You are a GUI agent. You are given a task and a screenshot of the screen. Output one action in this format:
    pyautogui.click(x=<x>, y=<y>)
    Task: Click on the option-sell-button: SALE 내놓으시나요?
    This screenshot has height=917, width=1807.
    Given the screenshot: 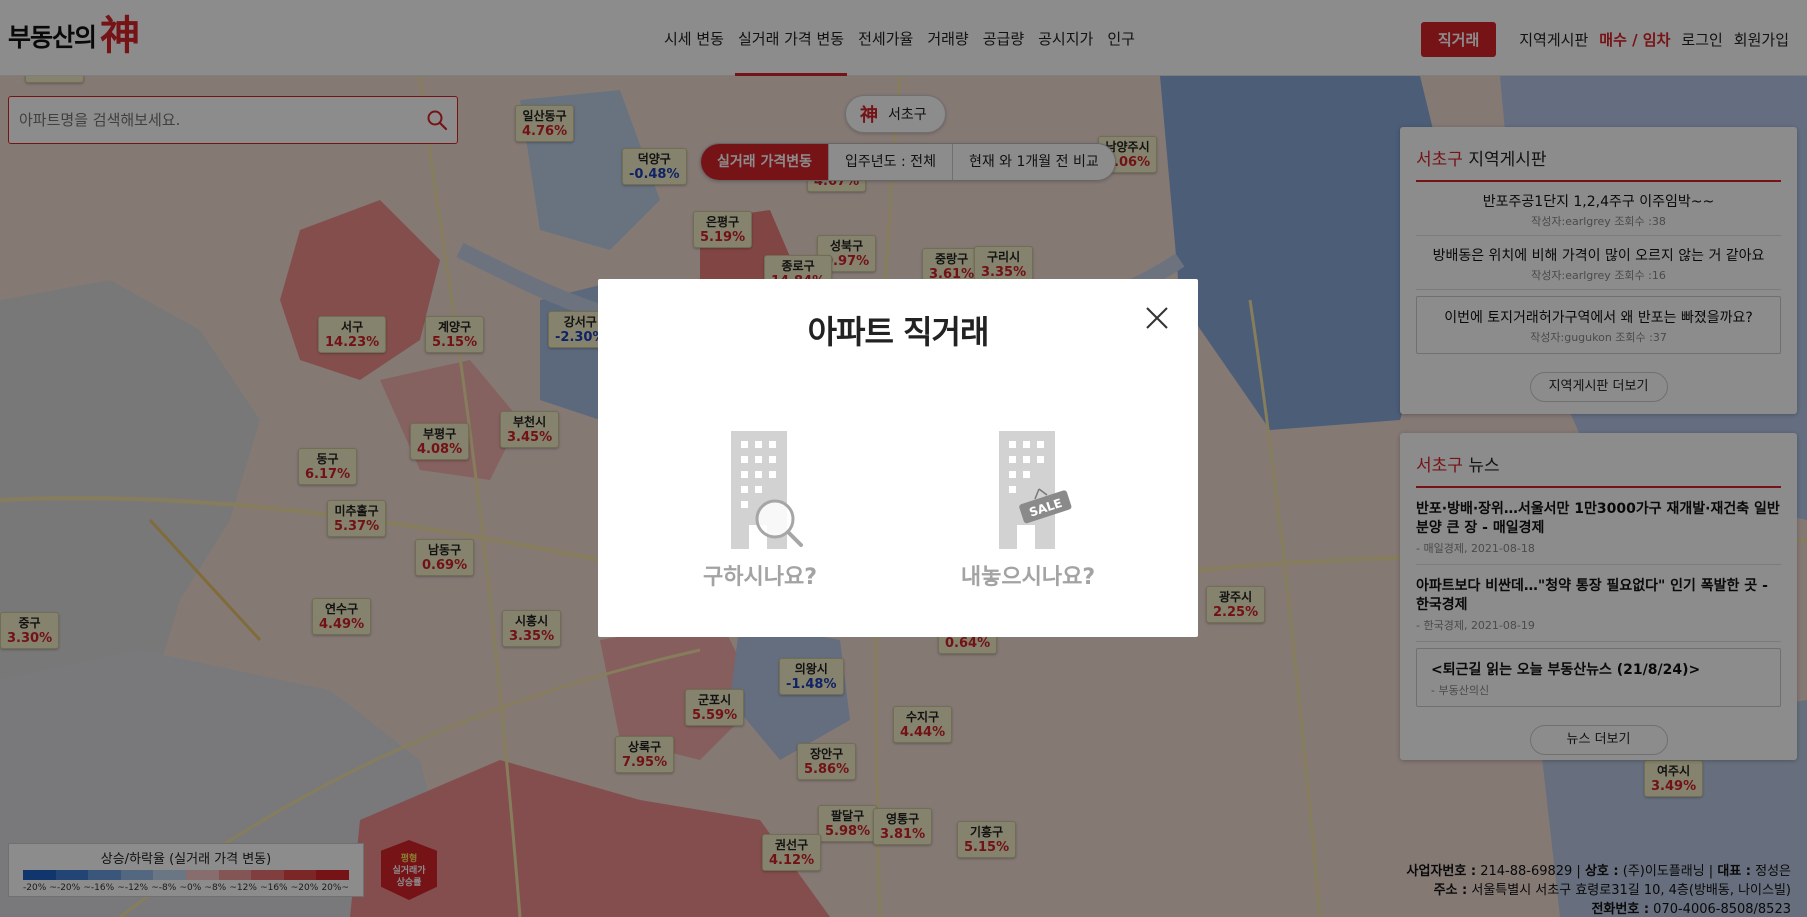 What is the action you would take?
    pyautogui.click(x=1028, y=510)
    